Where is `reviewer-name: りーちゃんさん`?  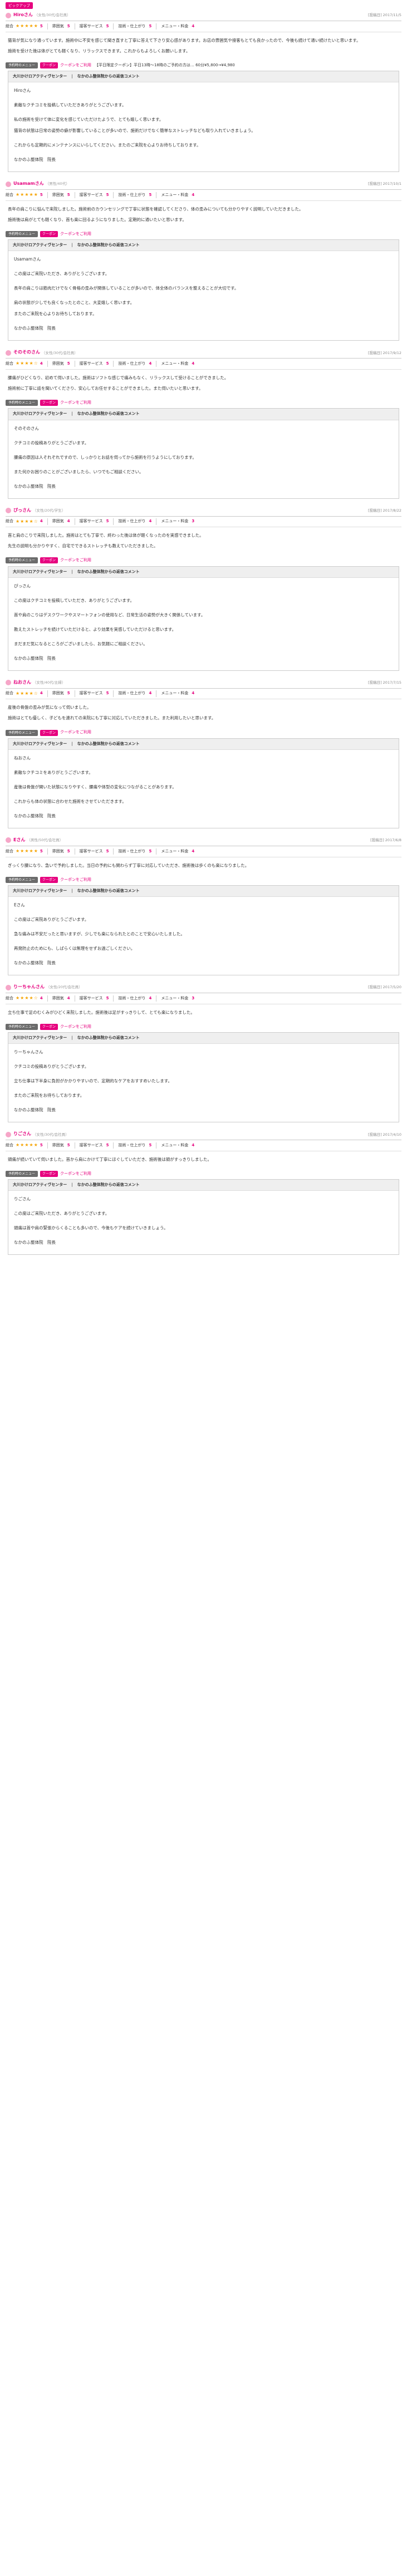
reviewer-name: りーちゃんさん is located at coordinates (29, 988).